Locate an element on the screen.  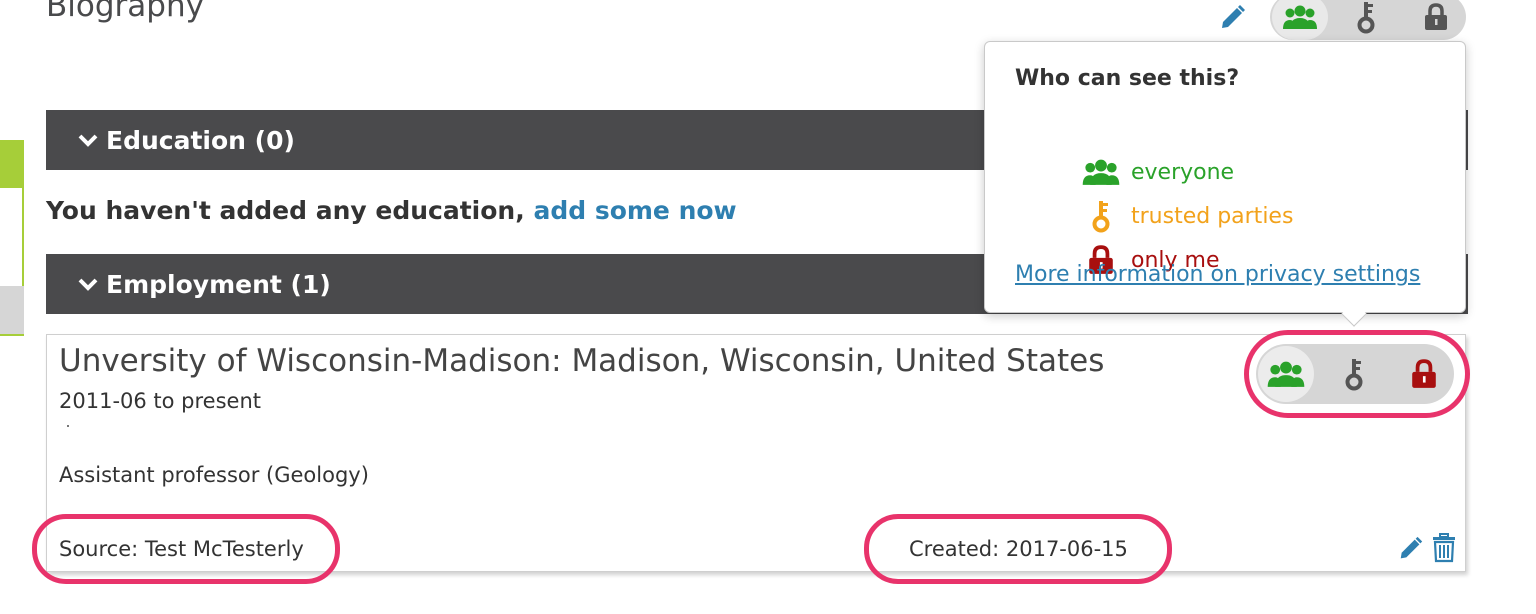
add-education-link: add some now is located at coordinates (634, 210).